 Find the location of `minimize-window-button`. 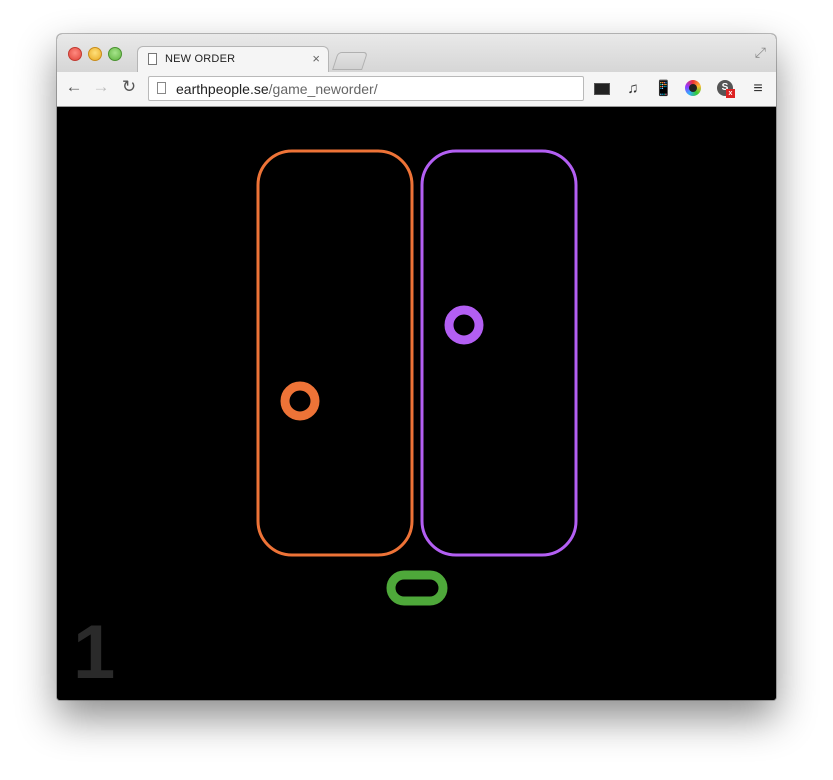

minimize-window-button is located at coordinates (95, 54).